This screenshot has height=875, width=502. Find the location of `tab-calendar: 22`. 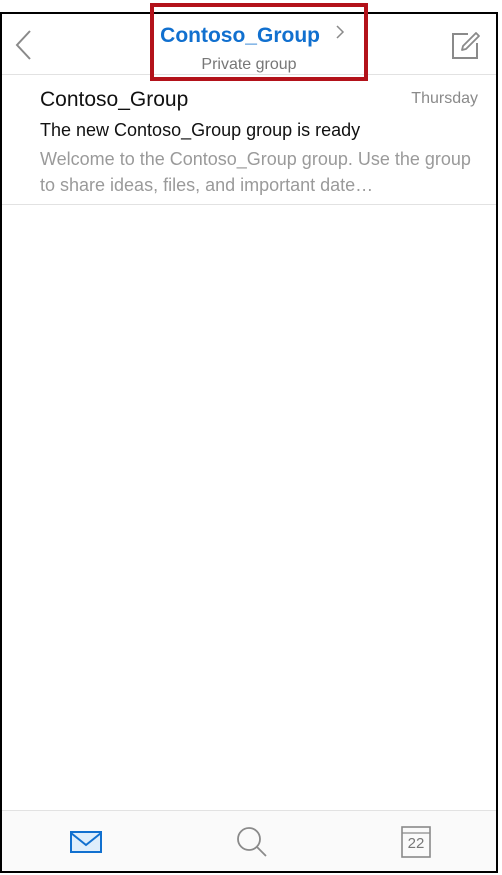

tab-calendar: 22 is located at coordinates (416, 842).